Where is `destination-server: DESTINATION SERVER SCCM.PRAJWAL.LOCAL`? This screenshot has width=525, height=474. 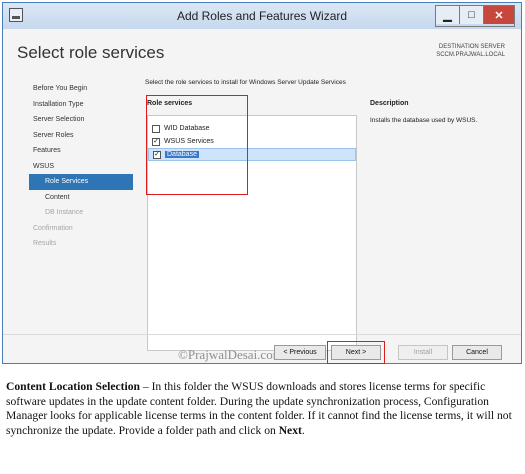 destination-server: DESTINATION SERVER SCCM.PRAJWAL.LOCAL is located at coordinates (470, 51).